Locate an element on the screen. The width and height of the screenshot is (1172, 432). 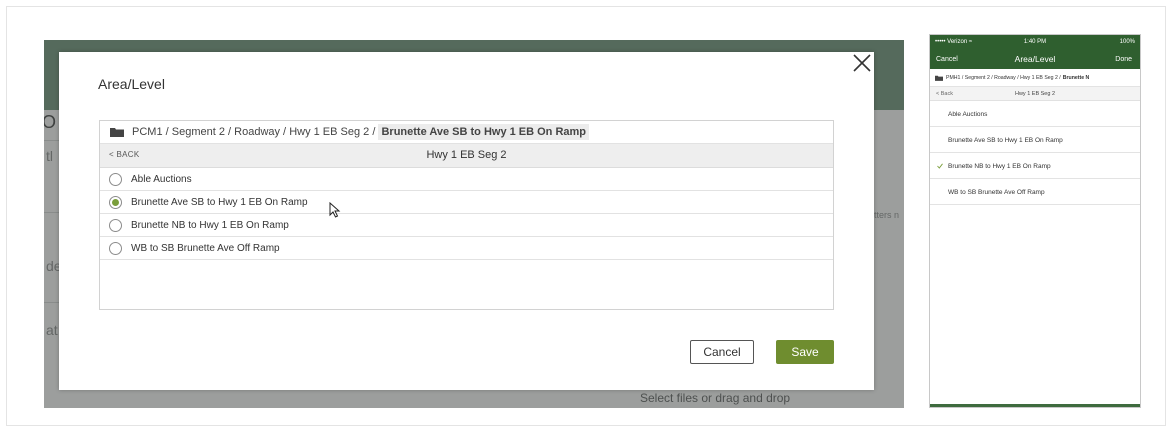
mobile-item-label: Brunette NB to Hwy 1 EB On Ramp is located at coordinates (999, 166).